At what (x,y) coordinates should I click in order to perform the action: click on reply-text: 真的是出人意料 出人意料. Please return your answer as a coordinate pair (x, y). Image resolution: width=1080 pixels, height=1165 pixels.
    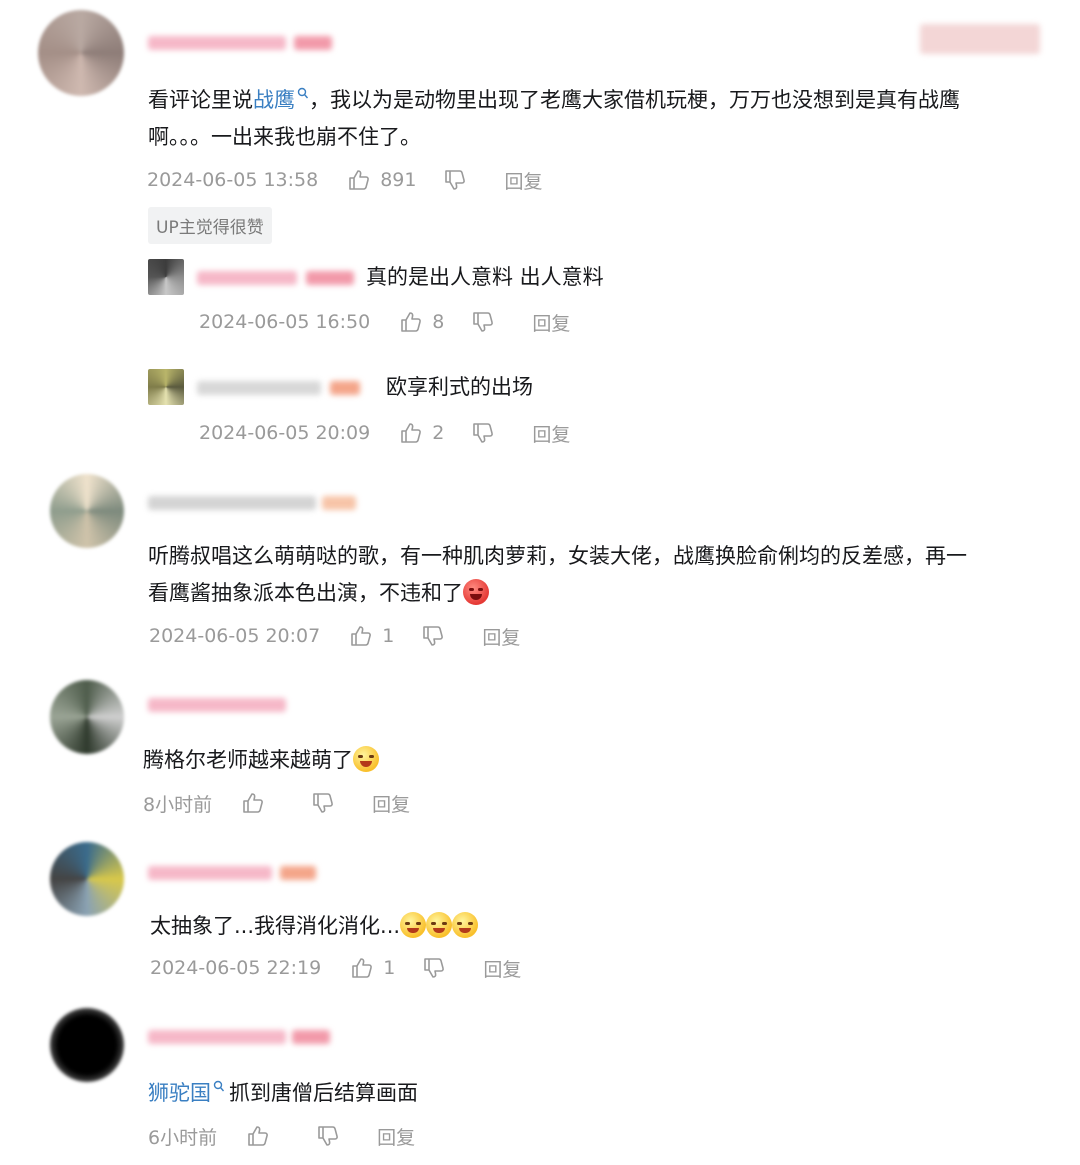
    Looking at the image, I should click on (485, 277).